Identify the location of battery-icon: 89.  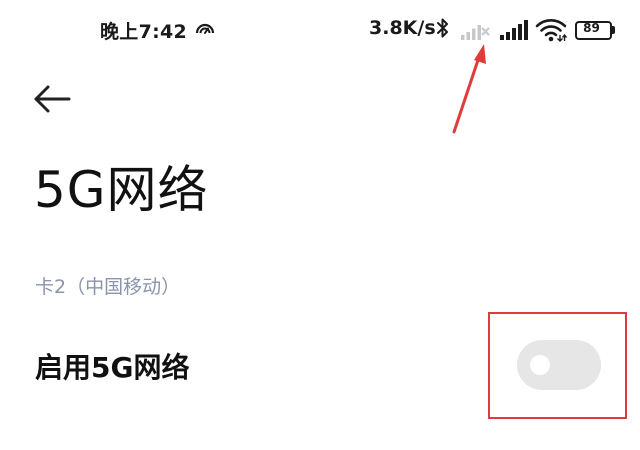
(595, 30).